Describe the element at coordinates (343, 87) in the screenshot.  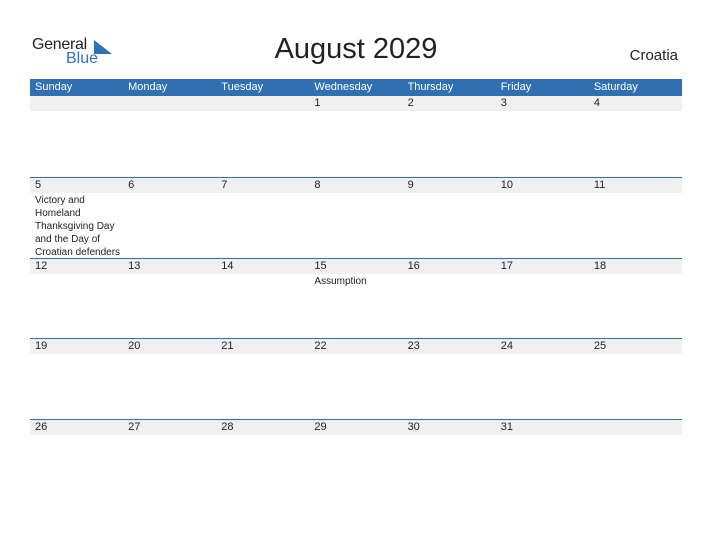
I see `weekday-wednesday: Wednesday` at that location.